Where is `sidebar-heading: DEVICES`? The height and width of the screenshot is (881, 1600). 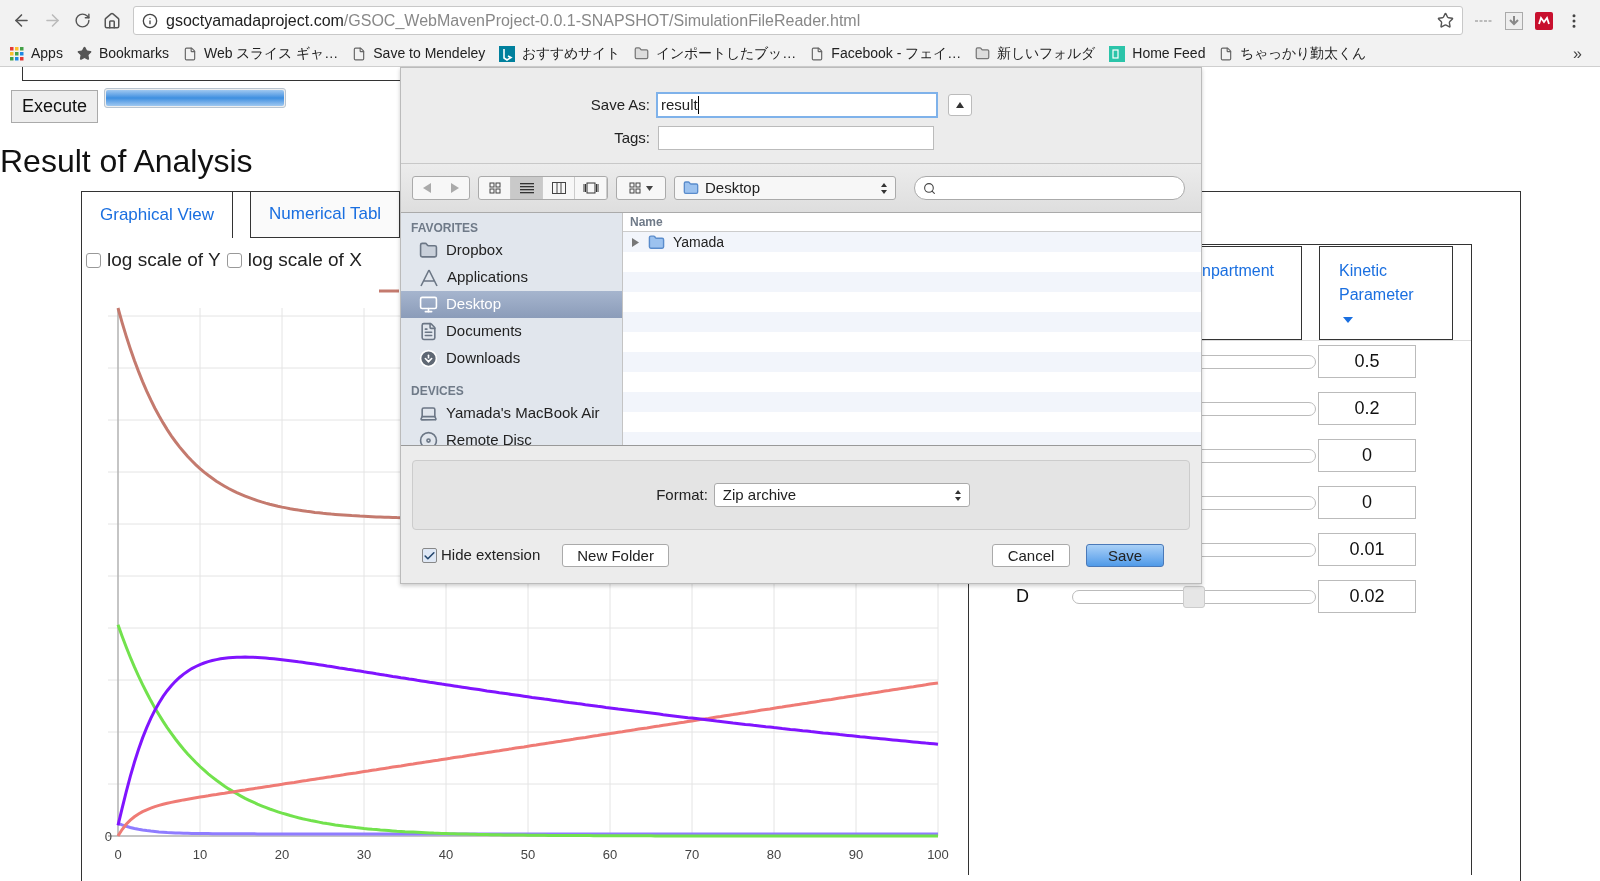 sidebar-heading: DEVICES is located at coordinates (437, 391).